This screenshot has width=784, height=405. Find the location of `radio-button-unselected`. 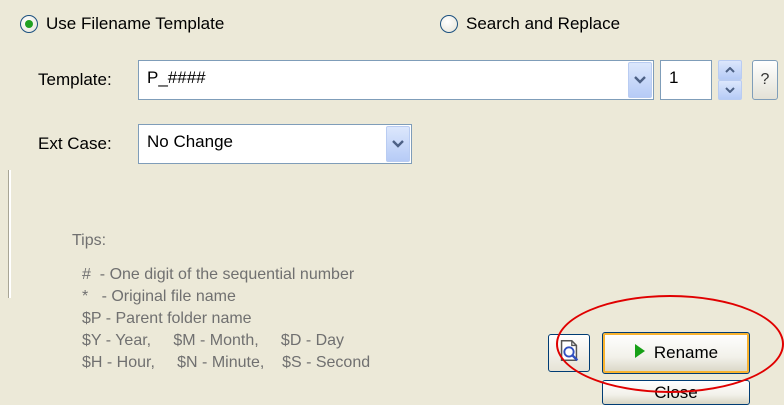

radio-button-unselected is located at coordinates (449, 24).